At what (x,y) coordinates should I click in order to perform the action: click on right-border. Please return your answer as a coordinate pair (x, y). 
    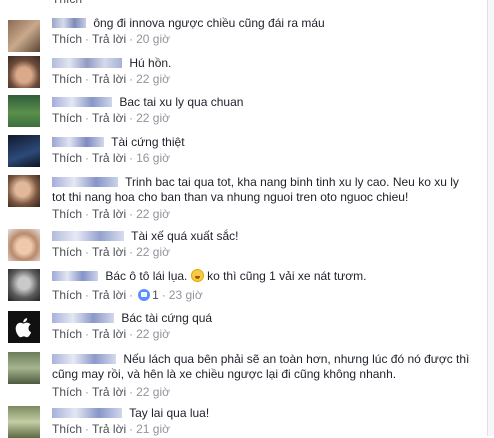
    Looking at the image, I should click on (490, 218).